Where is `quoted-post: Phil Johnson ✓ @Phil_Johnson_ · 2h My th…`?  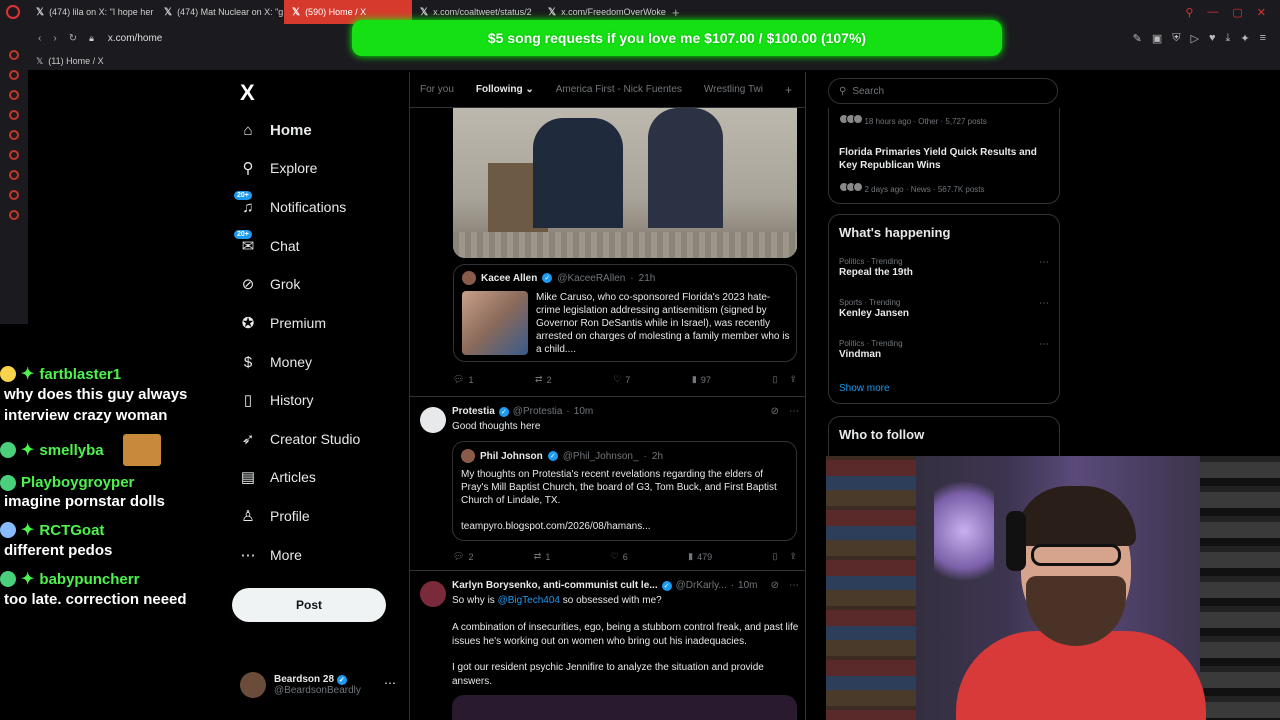 quoted-post: Phil Johnson ✓ @Phil_Johnson_ · 2h My th… is located at coordinates (624, 491).